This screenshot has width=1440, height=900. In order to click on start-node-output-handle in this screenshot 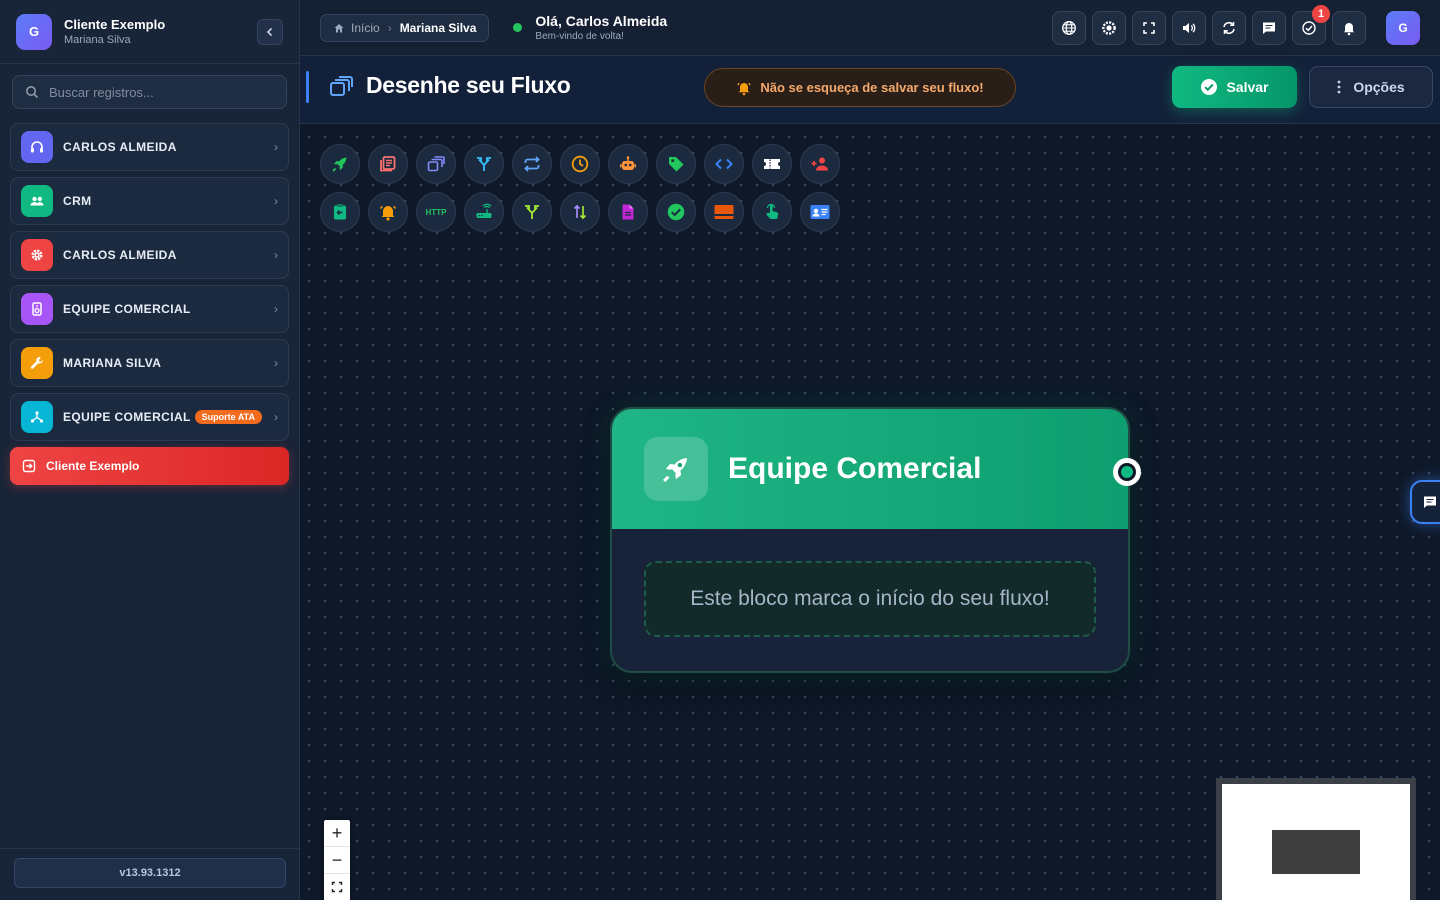, I will do `click(1127, 472)`.